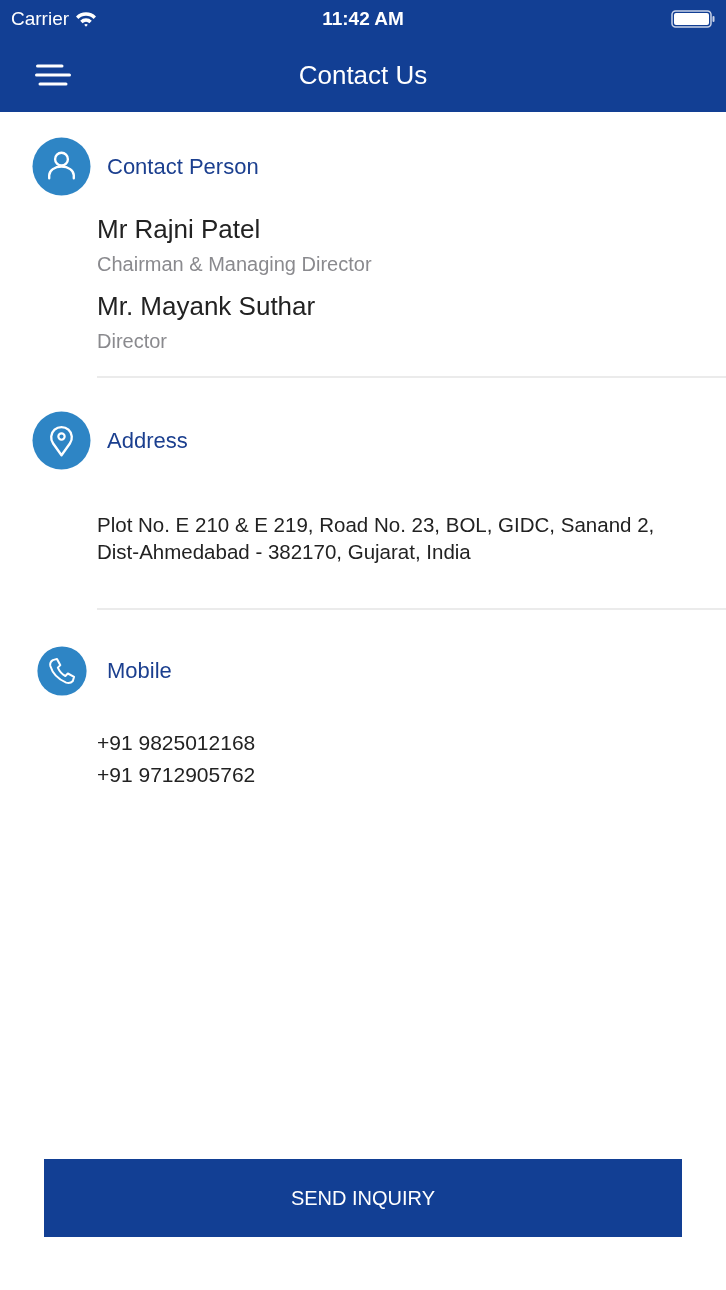 The image size is (726, 1290). Describe the element at coordinates (61, 440) in the screenshot. I see `location-pin-icon` at that location.